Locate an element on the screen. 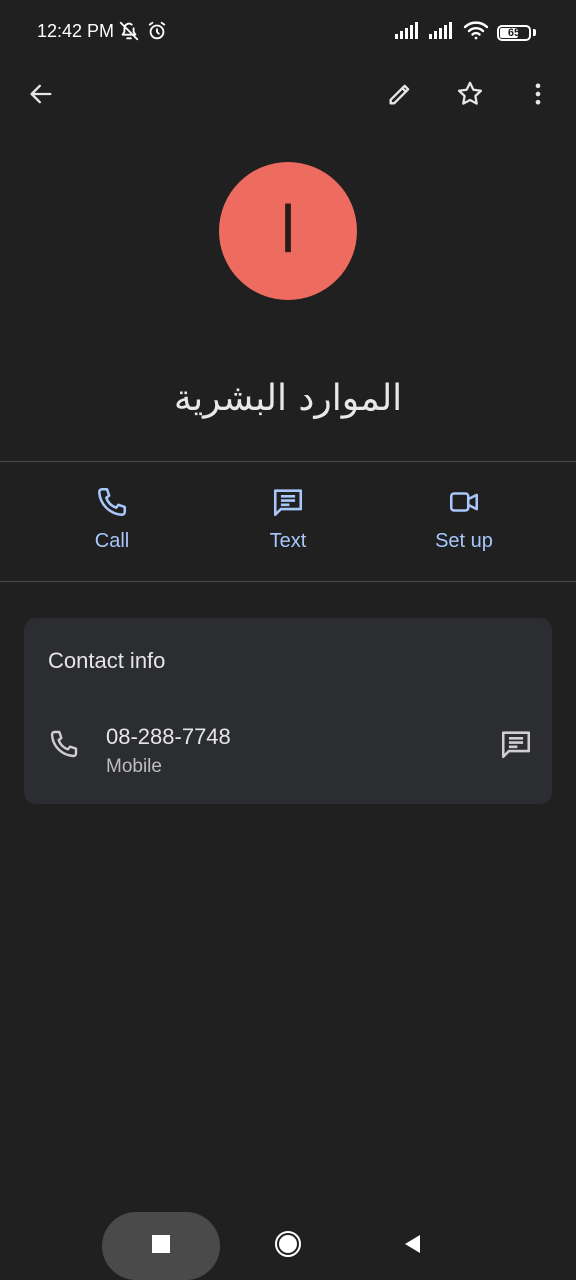 This screenshot has width=576, height=1280. back-triangle-icon is located at coordinates (412, 1246).